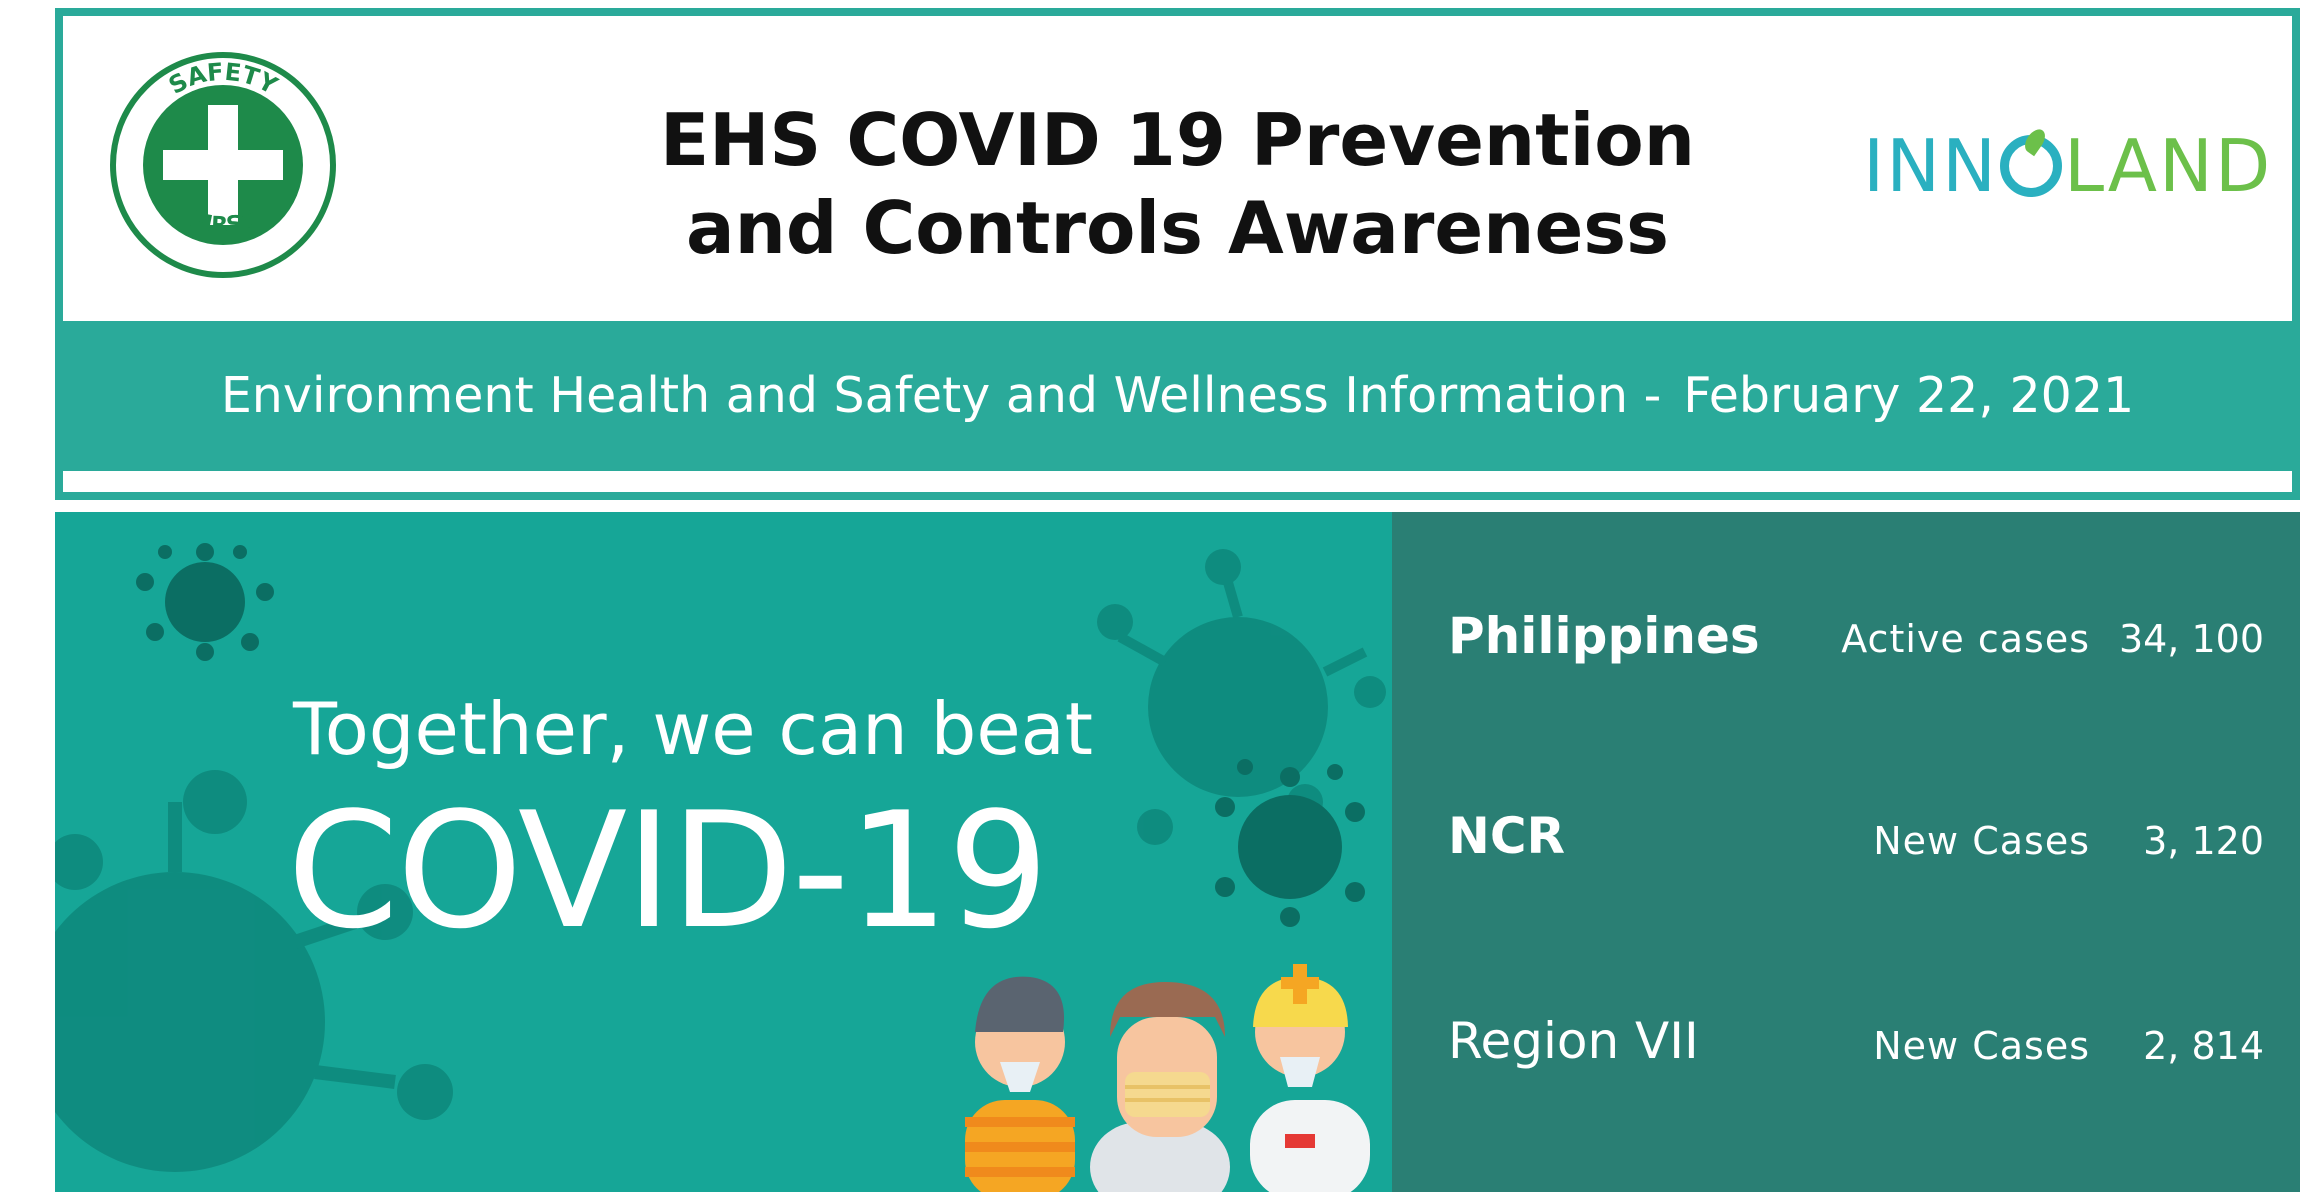  I want to click on innoland-logo: INN LAND, so click(2067, 166).